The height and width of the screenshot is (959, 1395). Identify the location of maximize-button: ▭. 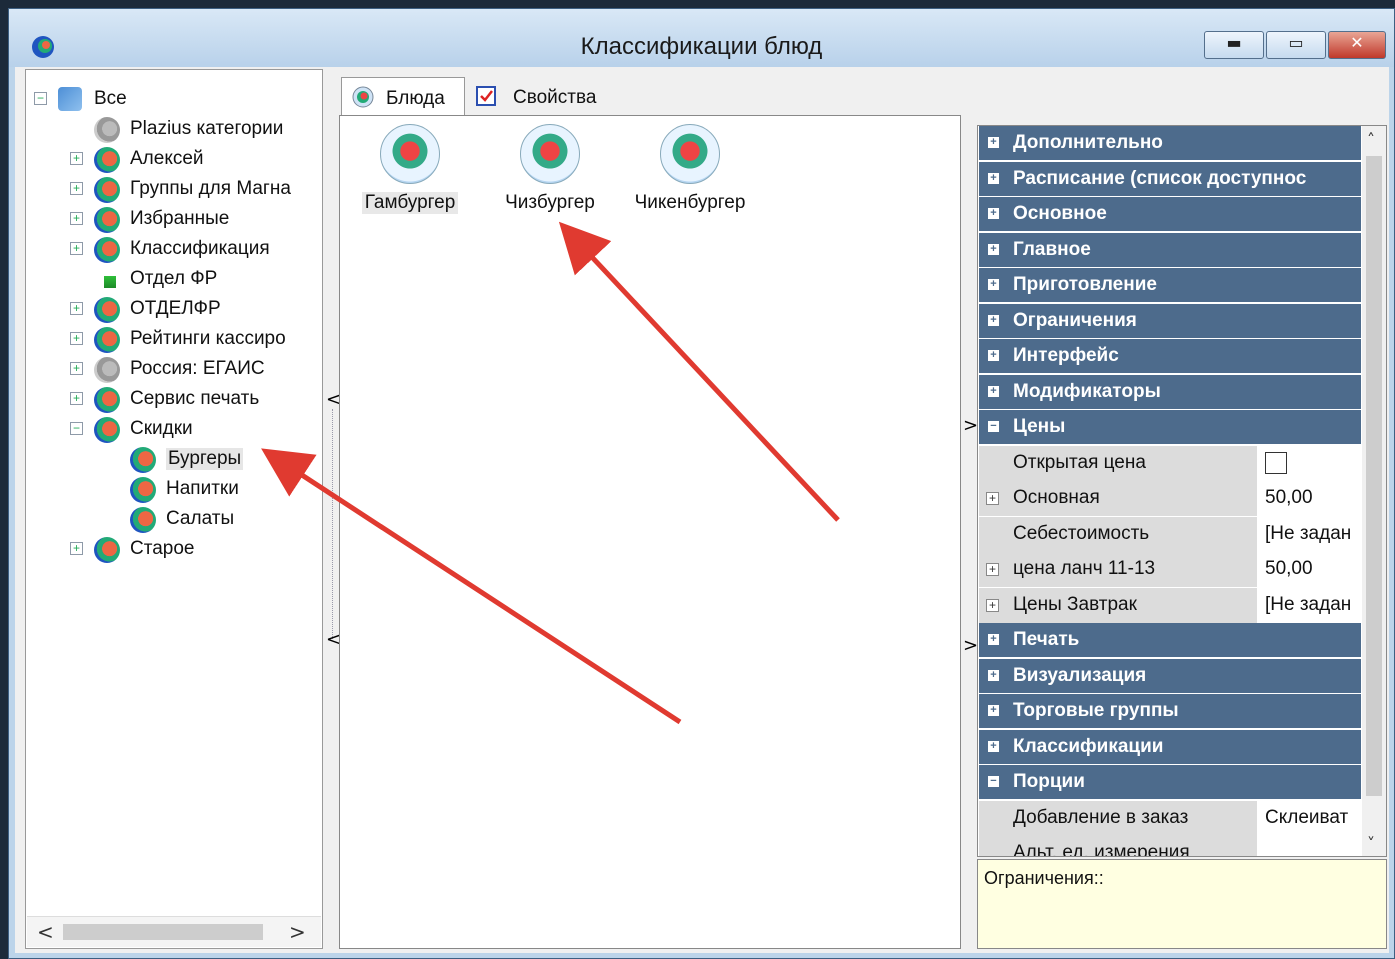
(1296, 45).